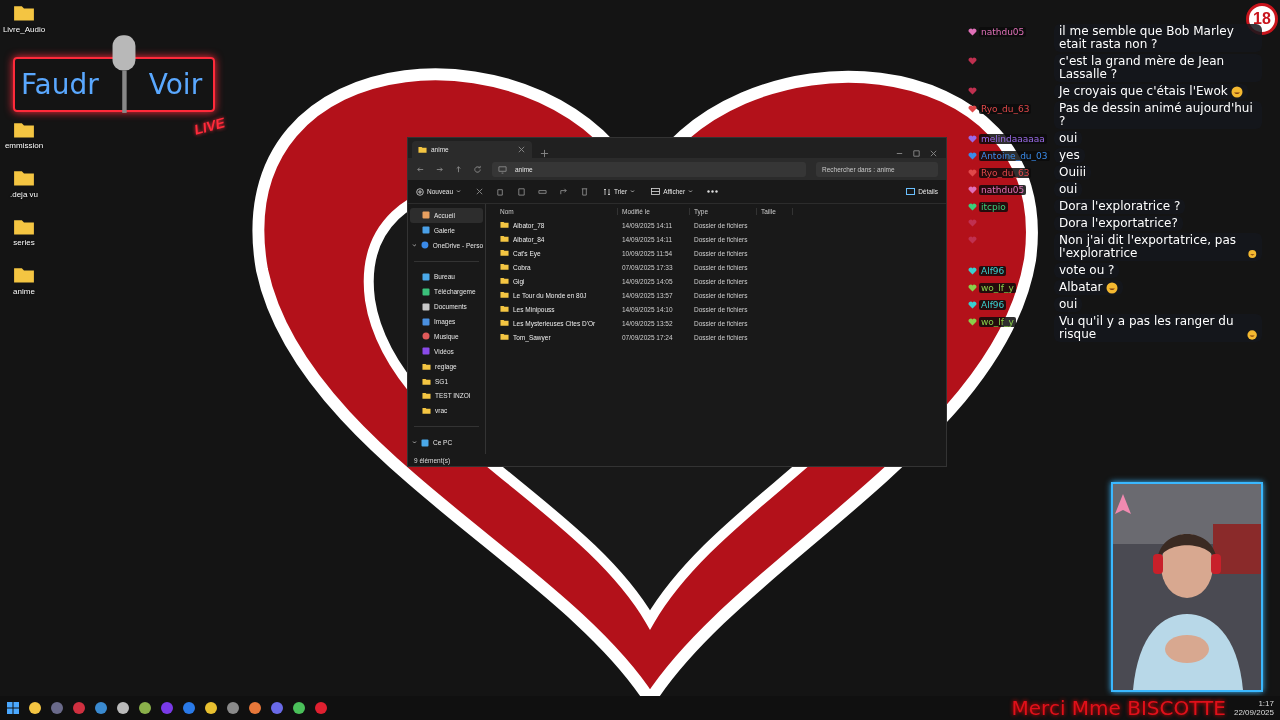  I want to click on panel-icon, so click(911, 191).